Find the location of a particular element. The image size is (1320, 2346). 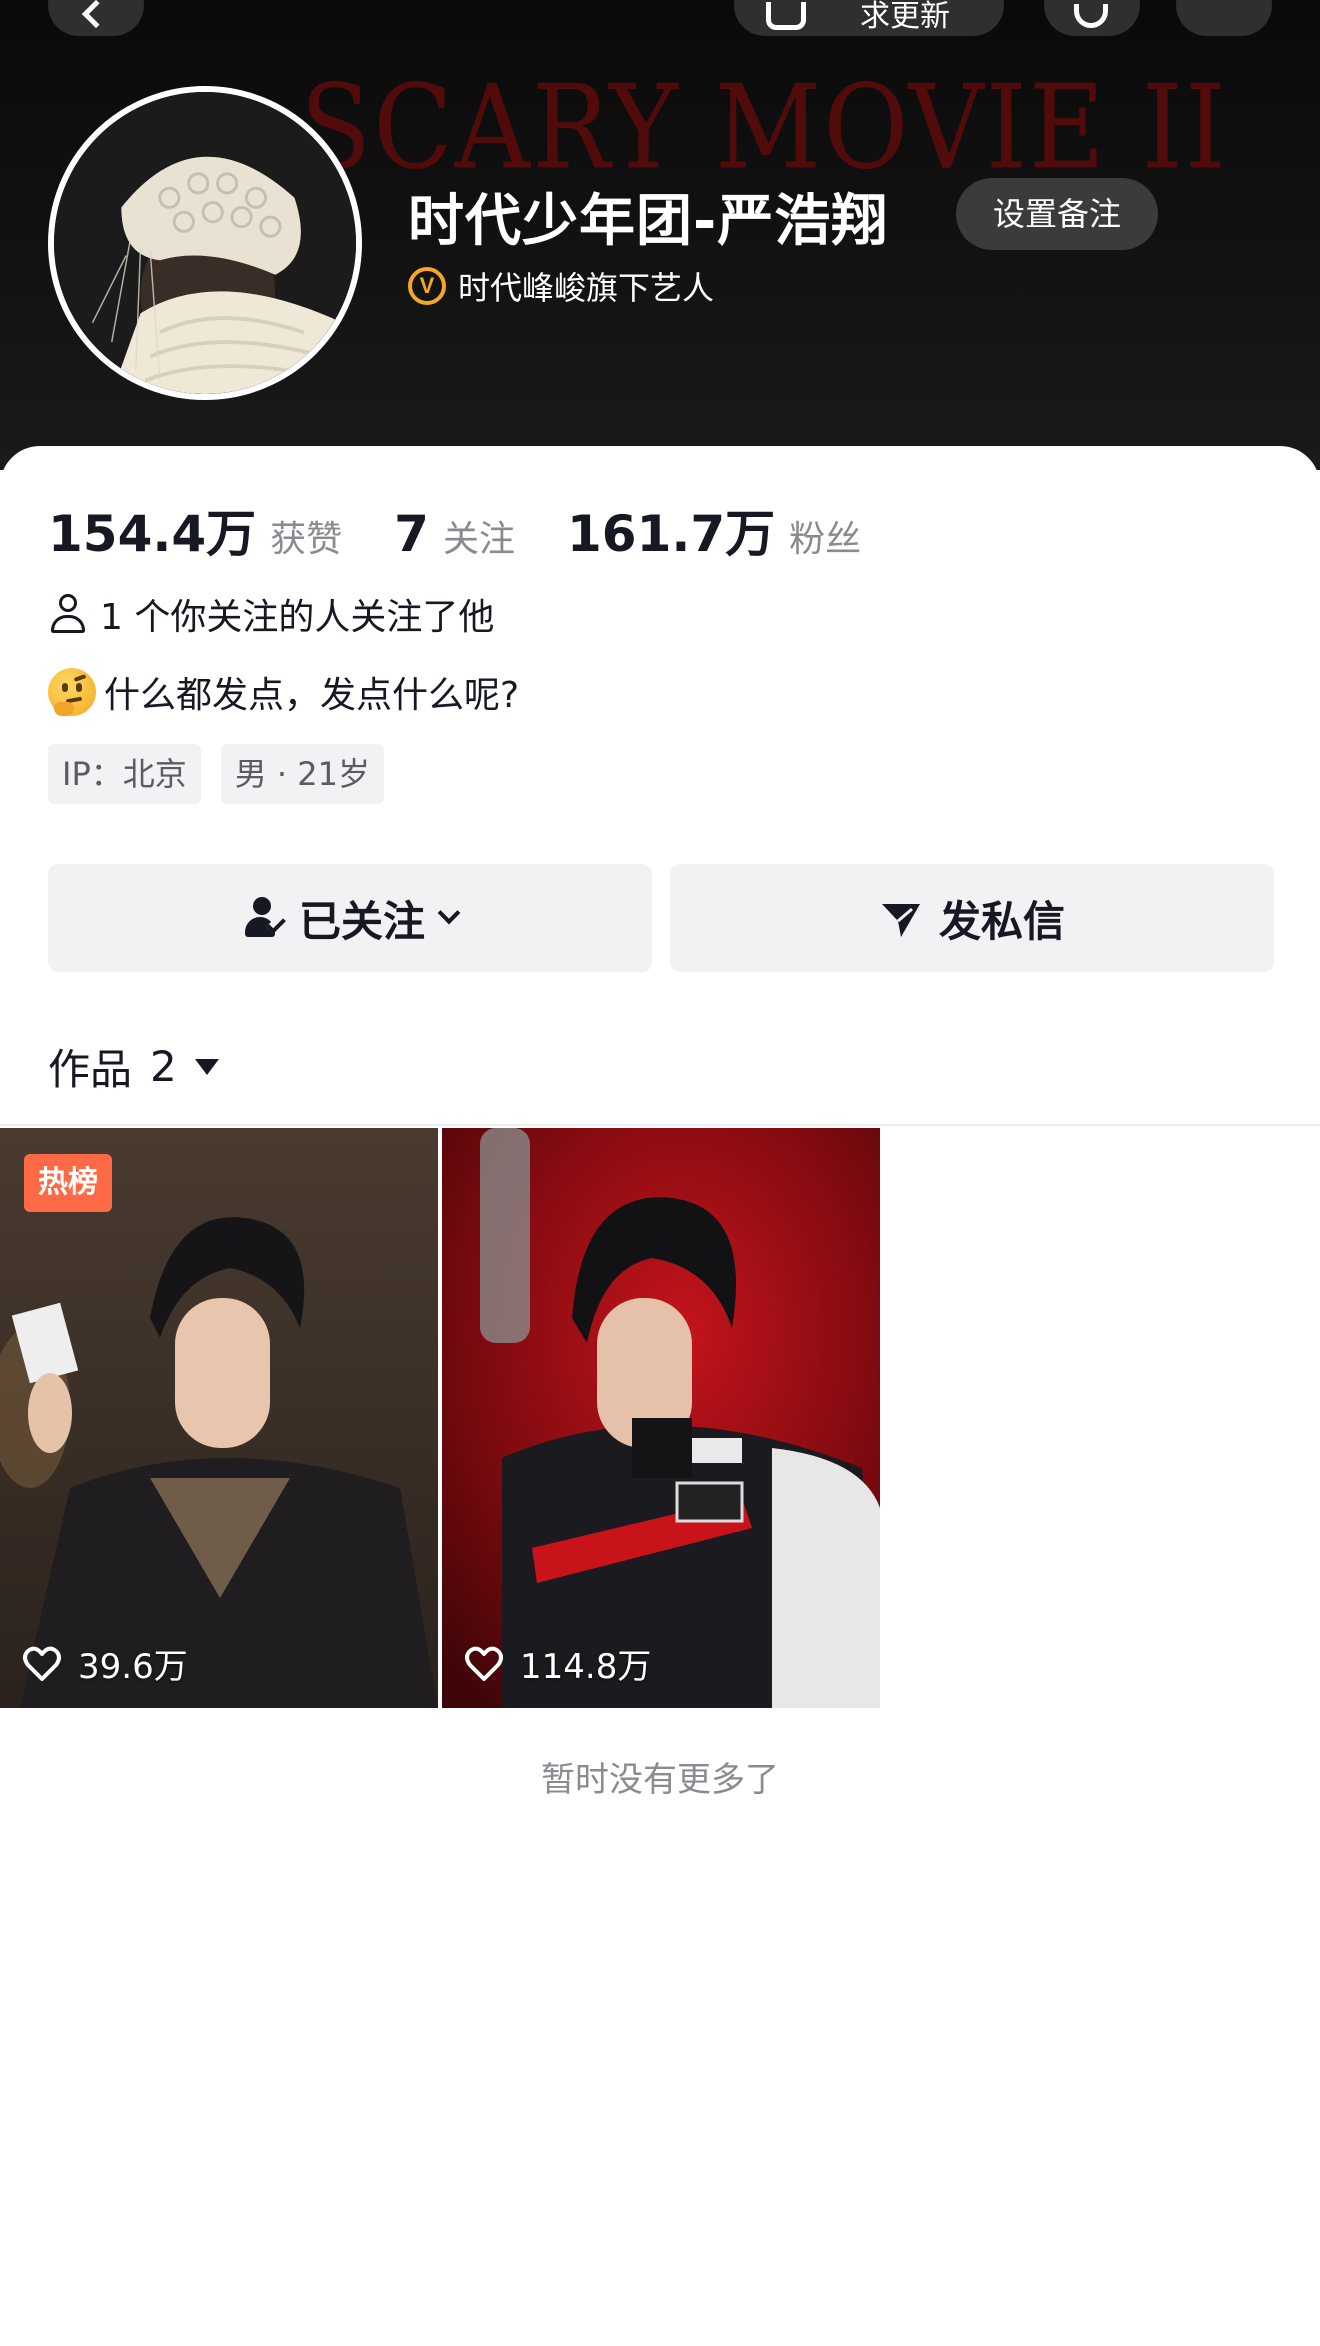

thinking-emoji-icon is located at coordinates (72, 692).